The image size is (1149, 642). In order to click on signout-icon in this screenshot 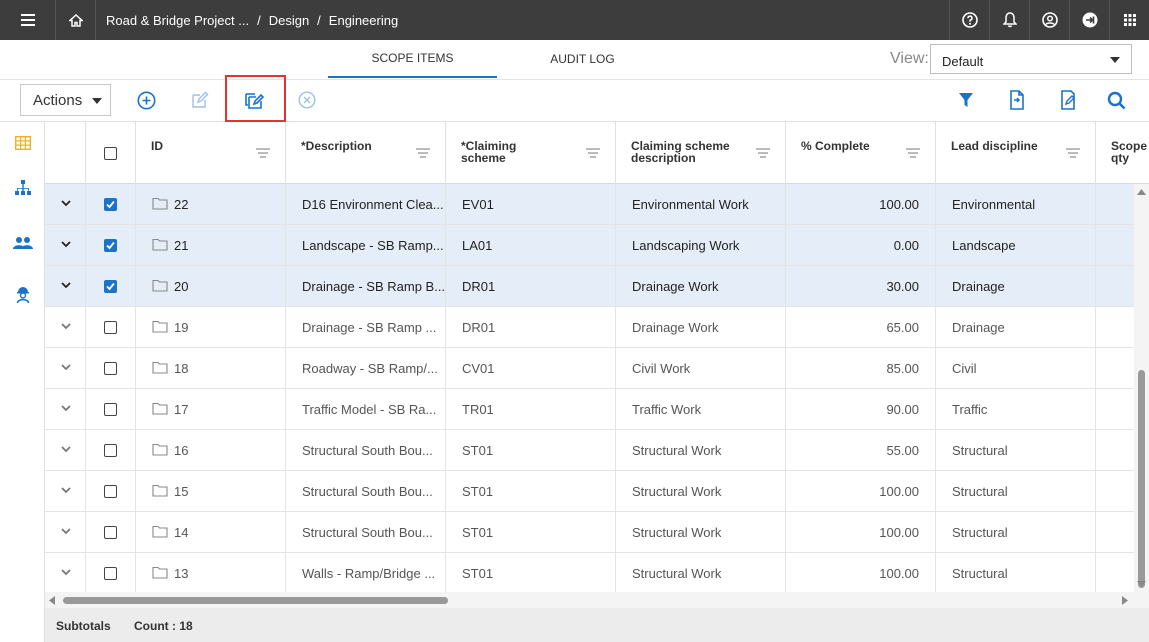, I will do `click(1089, 20)`.